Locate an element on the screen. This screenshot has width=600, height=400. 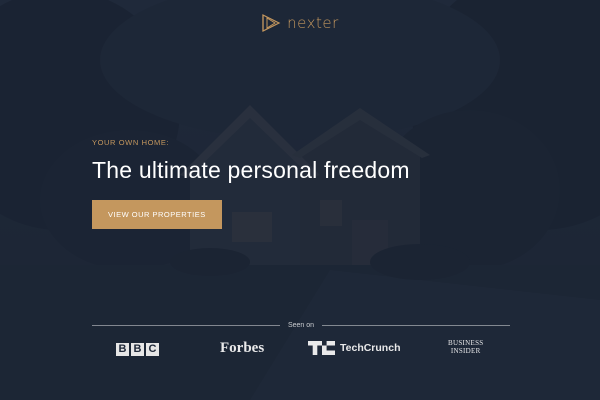
divider-line-left is located at coordinates (186, 325).